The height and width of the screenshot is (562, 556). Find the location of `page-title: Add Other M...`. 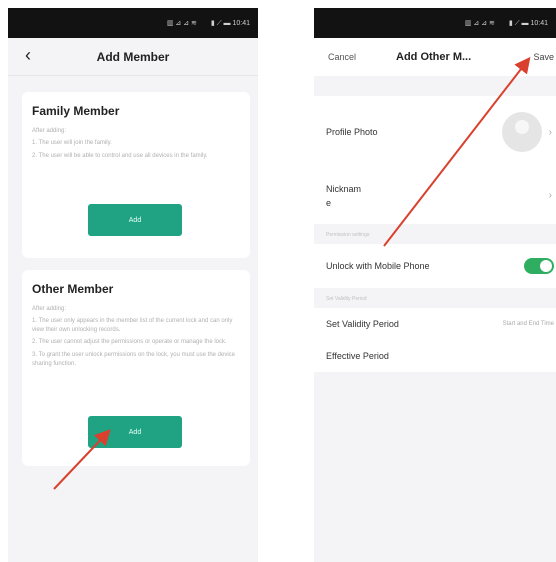

page-title: Add Other M... is located at coordinates (434, 57).